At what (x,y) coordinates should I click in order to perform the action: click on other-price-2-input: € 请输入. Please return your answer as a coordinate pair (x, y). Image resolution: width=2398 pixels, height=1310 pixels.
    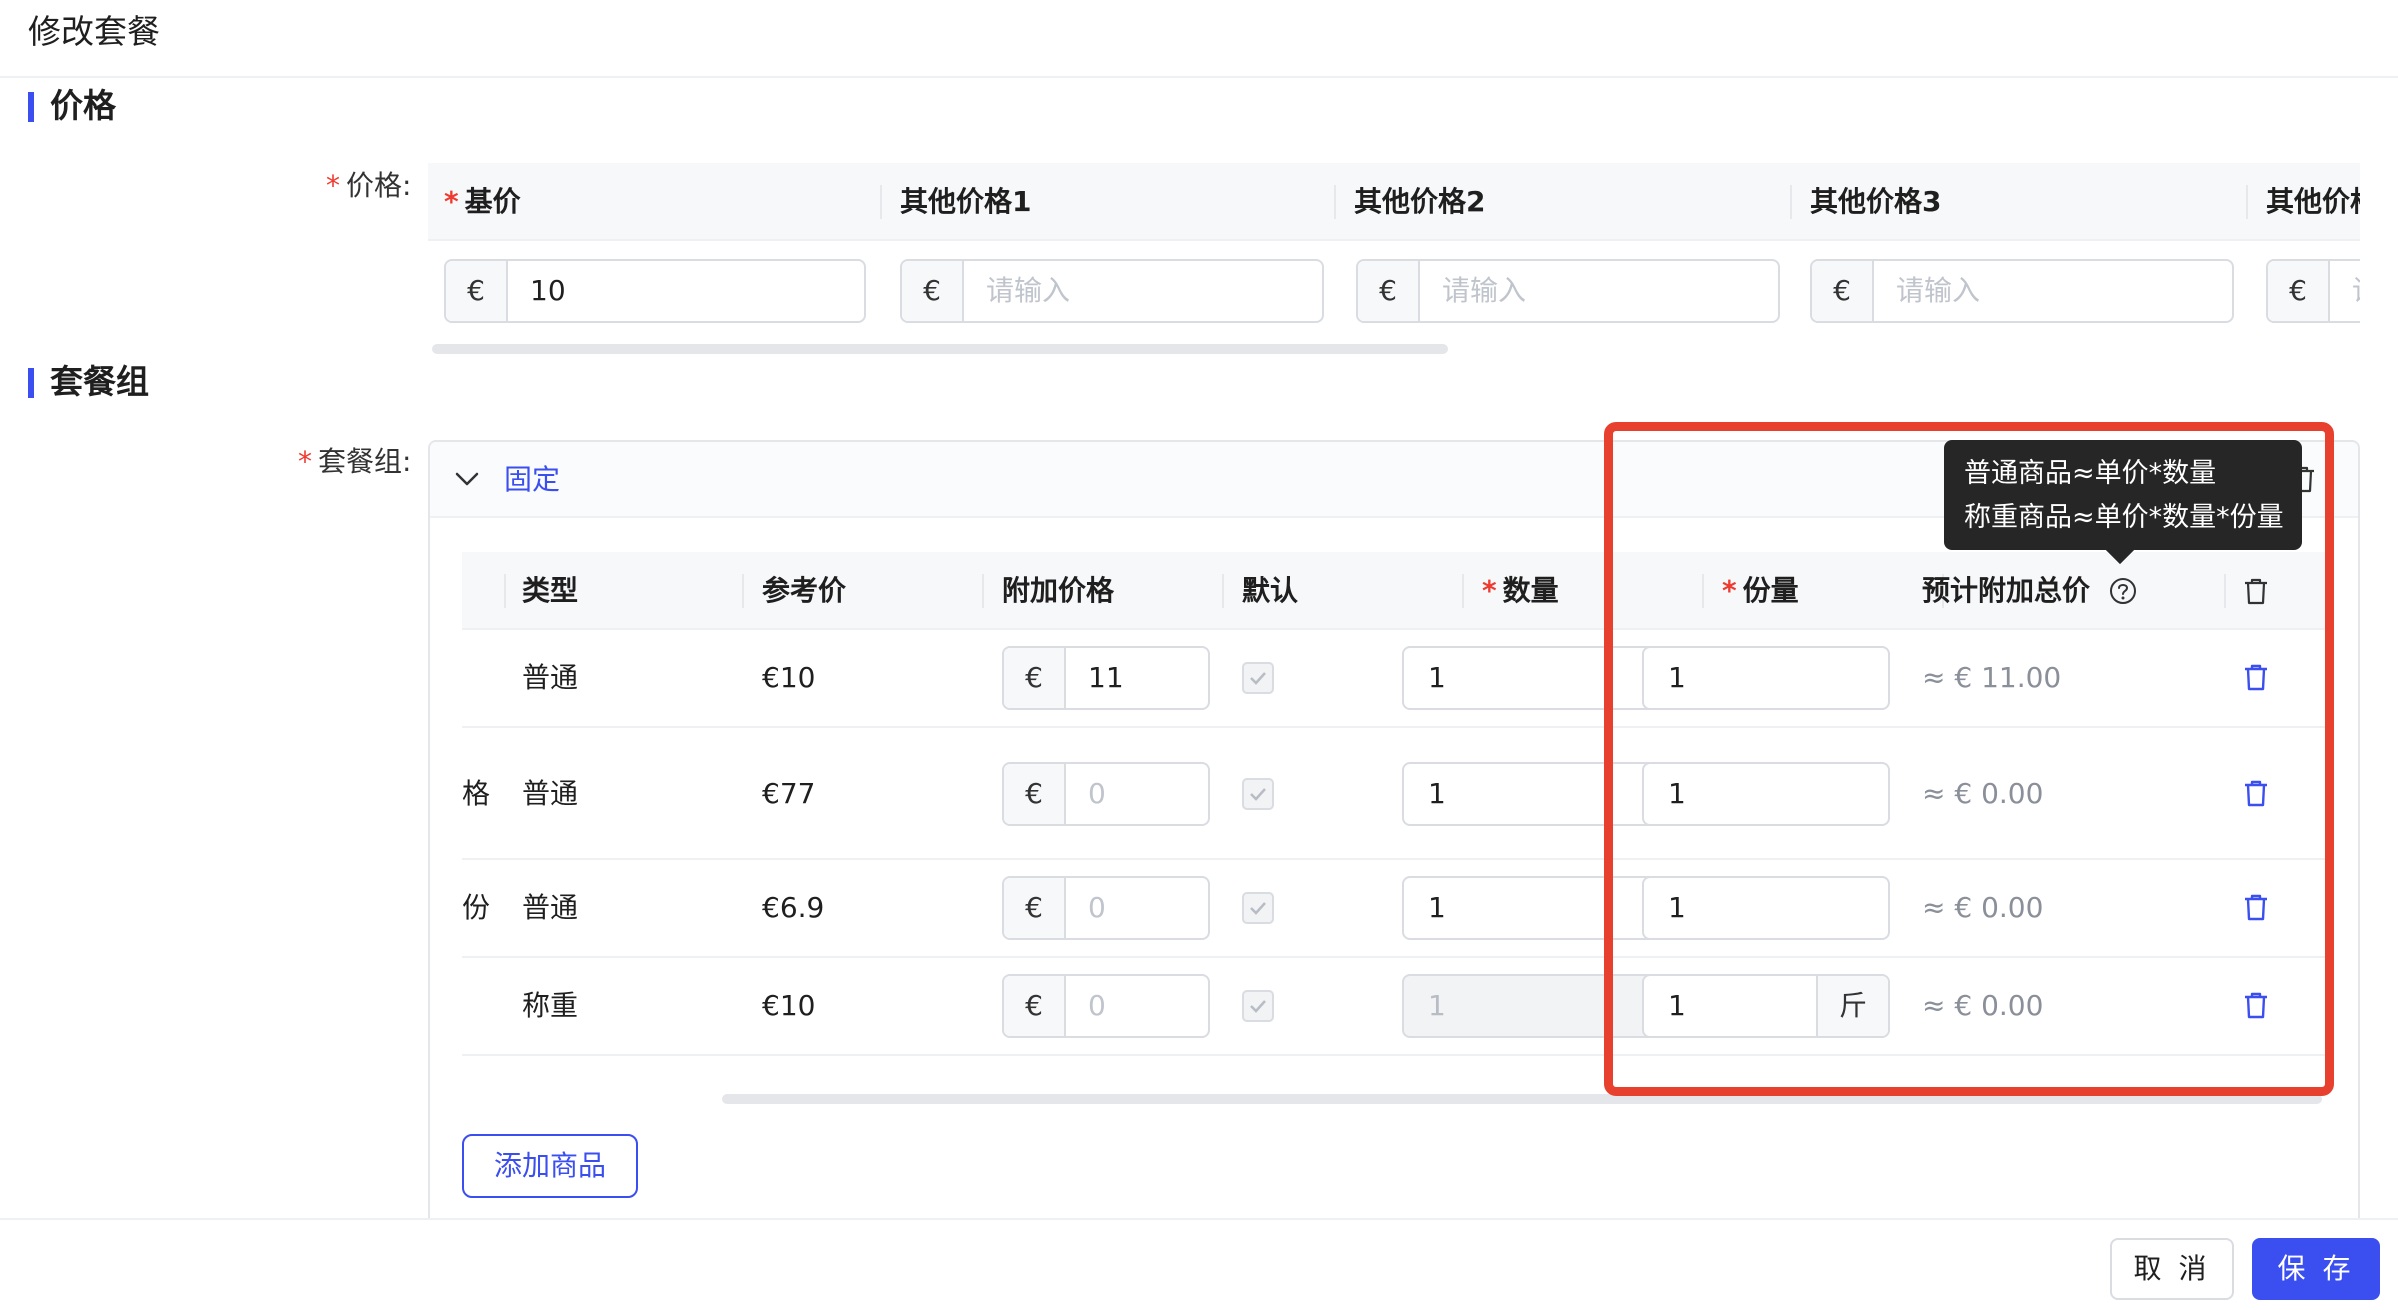
    Looking at the image, I should click on (1568, 291).